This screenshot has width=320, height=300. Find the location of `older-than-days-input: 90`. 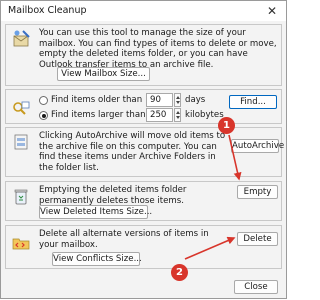

older-than-days-input: 90 is located at coordinates (159, 100).